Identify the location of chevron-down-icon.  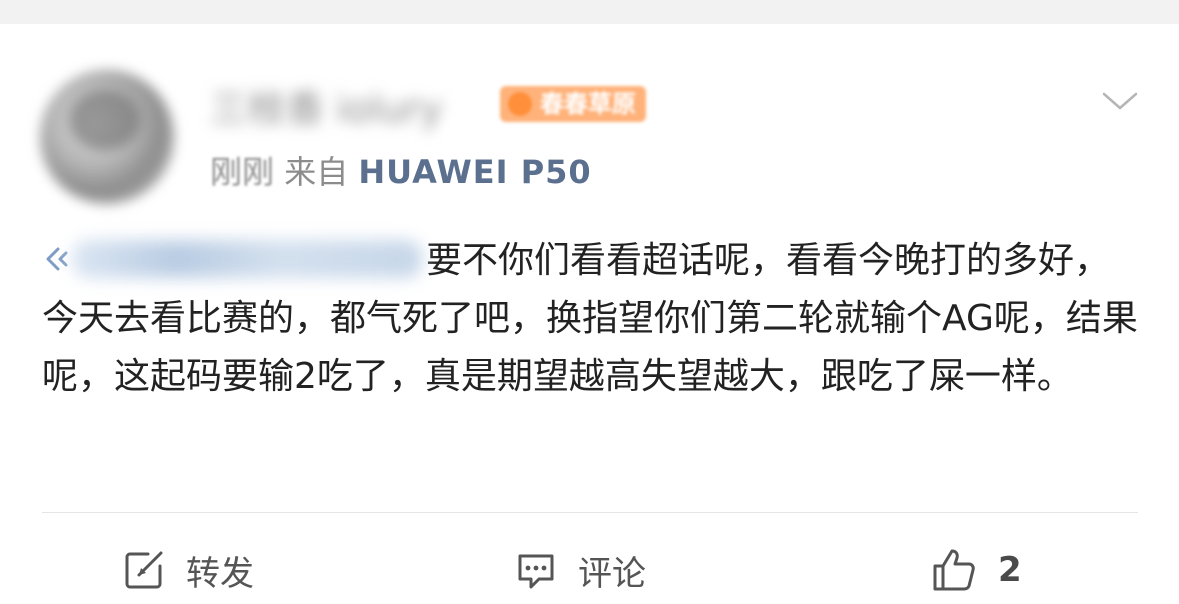
(1120, 101).